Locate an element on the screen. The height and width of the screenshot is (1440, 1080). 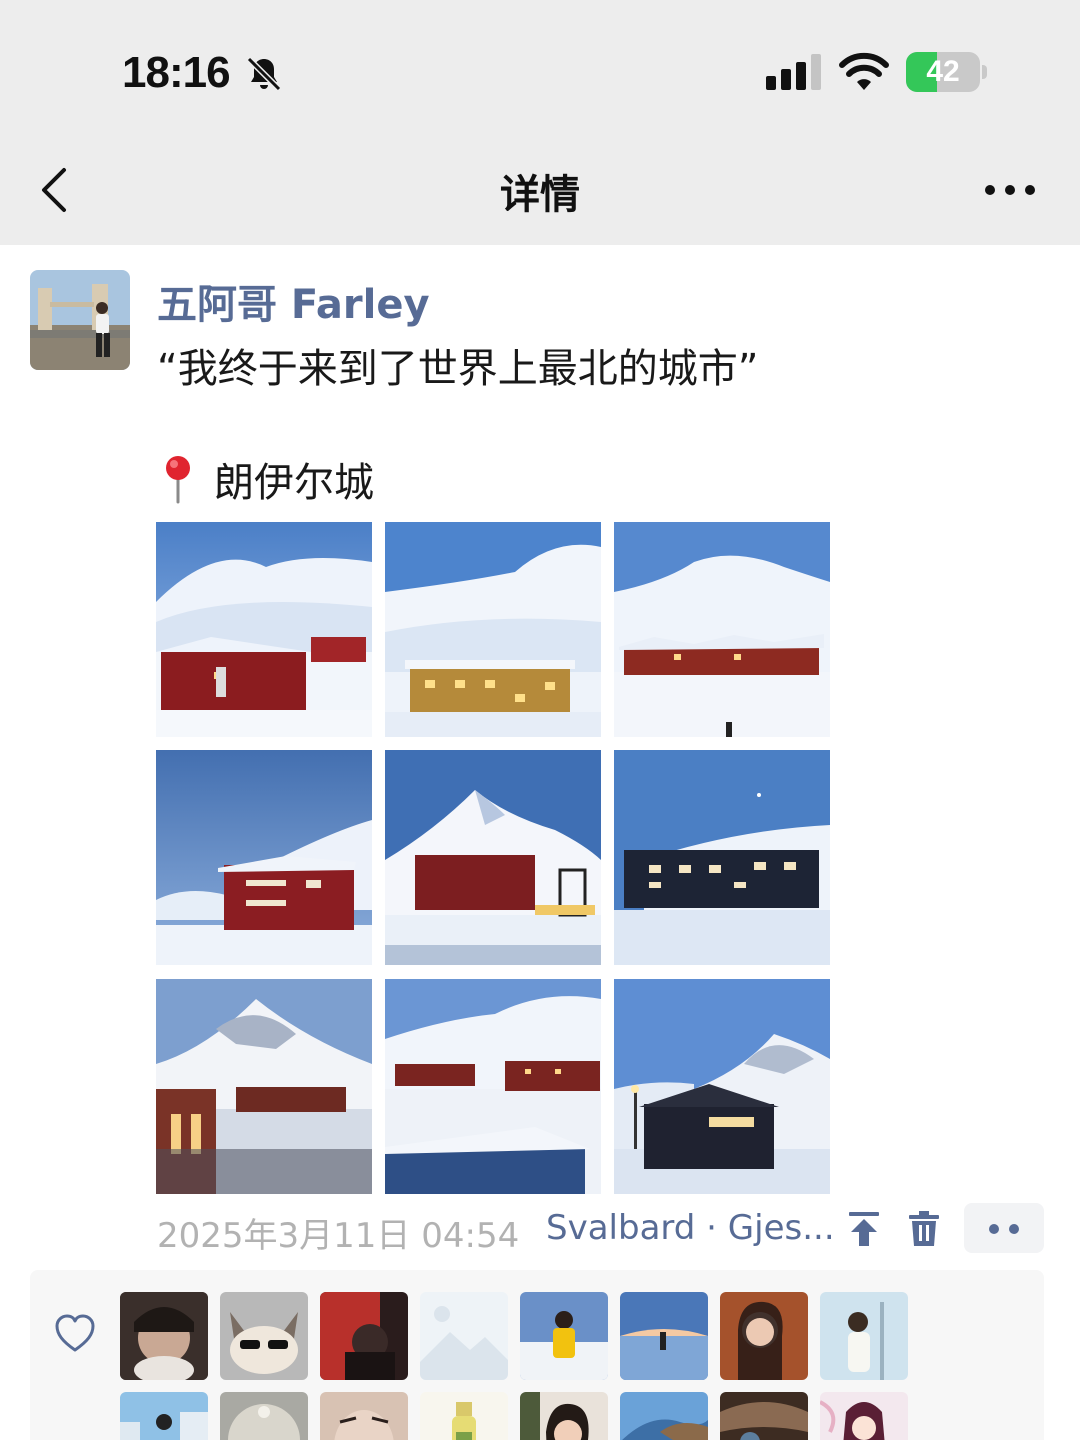
post-location-line: 朗伊尔城 is located at coordinates (267, 479).